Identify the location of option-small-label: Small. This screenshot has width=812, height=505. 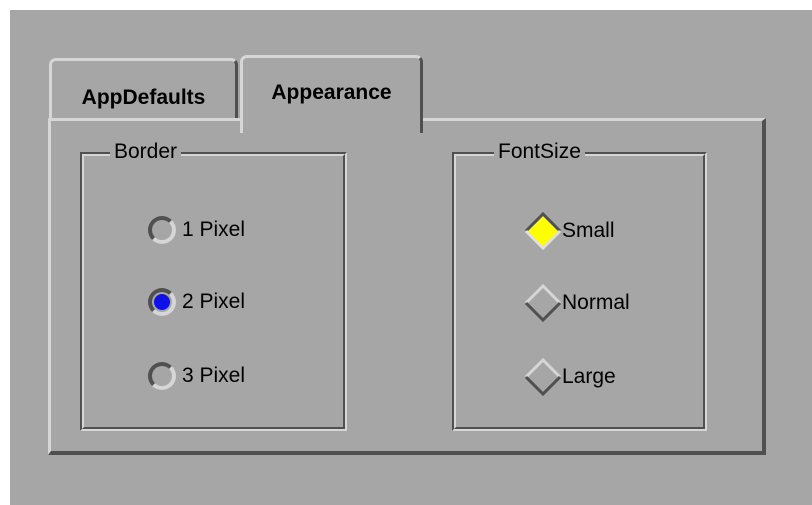
(588, 230).